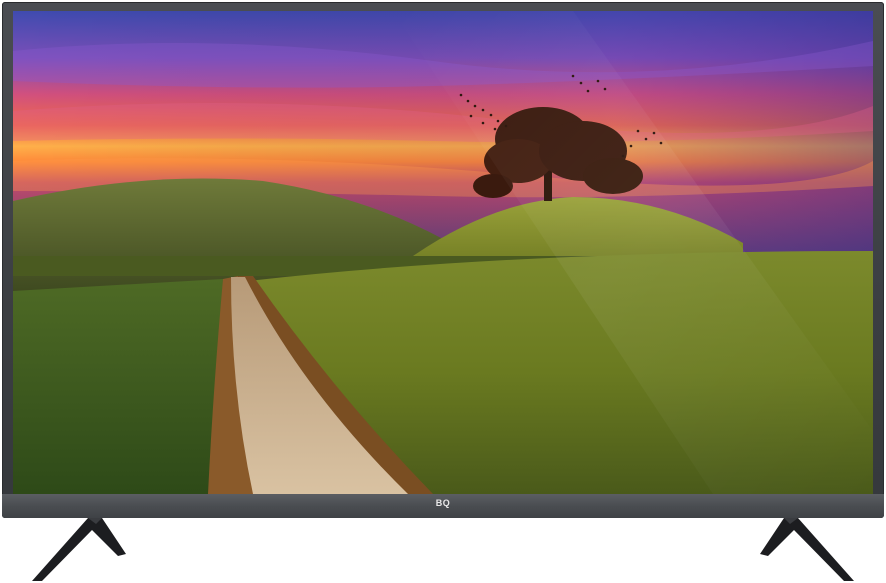 Image resolution: width=886 pixels, height=583 pixels. Describe the element at coordinates (79, 549) in the screenshot. I see `left-stand-leg` at that location.